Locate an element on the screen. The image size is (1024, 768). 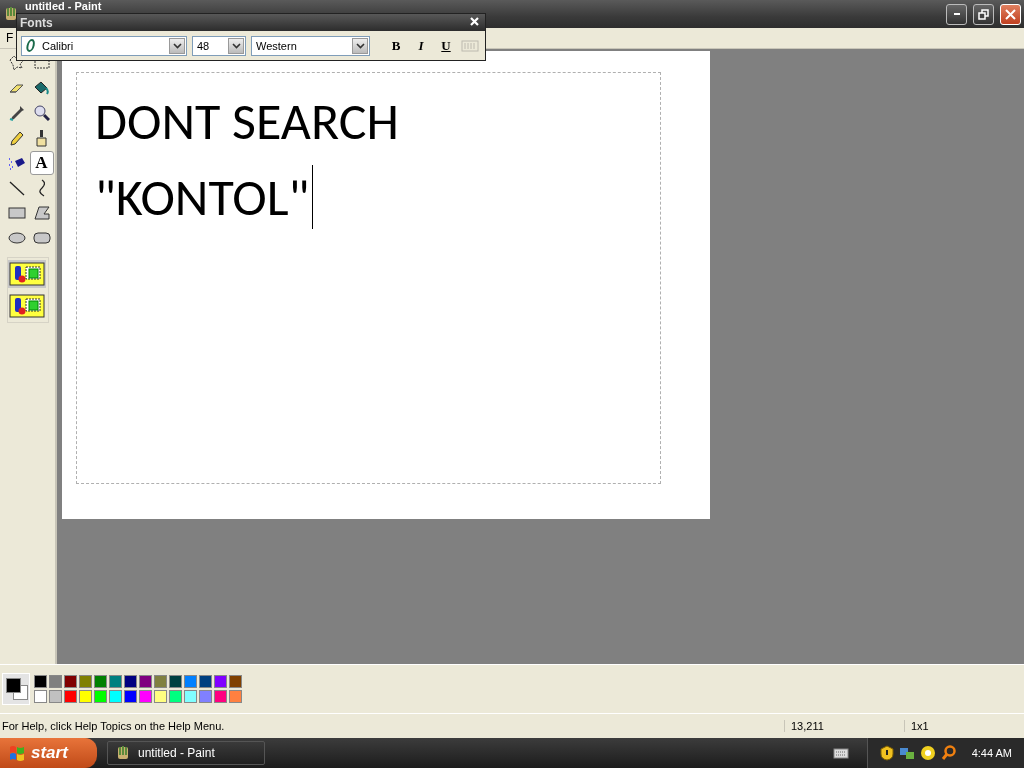
curve-icon is located at coordinates (41, 188).